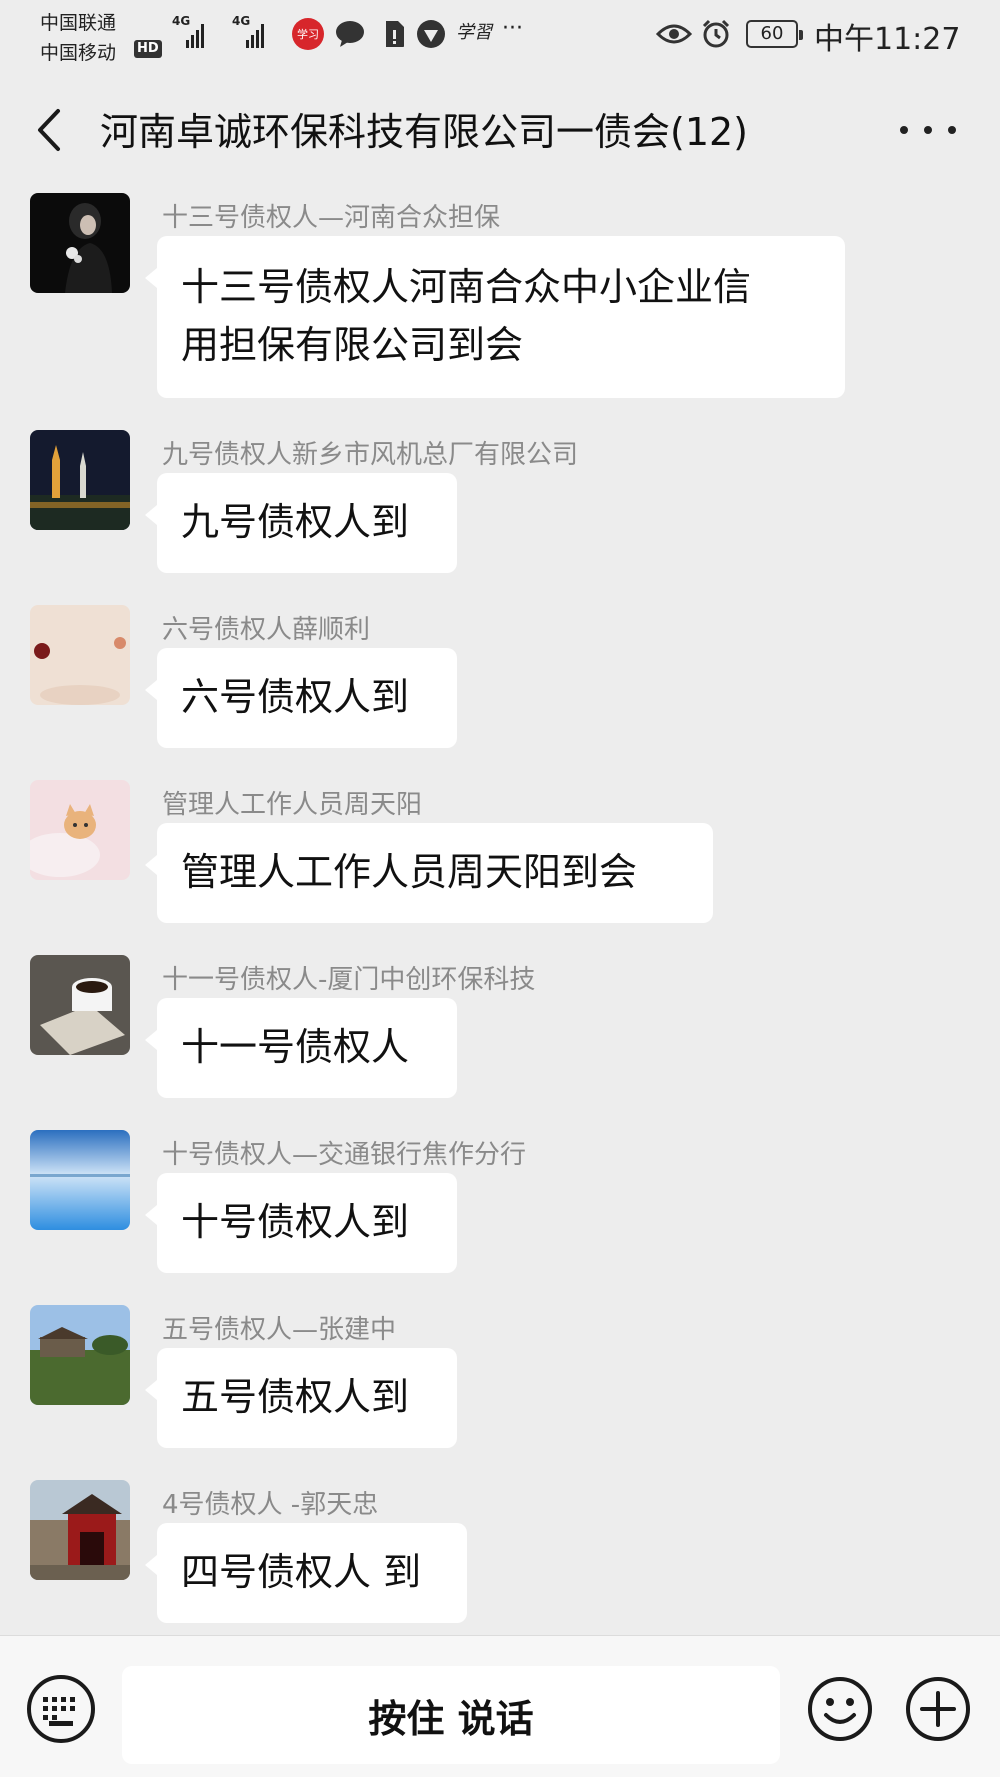 The width and height of the screenshot is (1000, 1777). What do you see at coordinates (331, 218) in the screenshot?
I see `sender-name: 十三号债权人—河南合众担保` at bounding box center [331, 218].